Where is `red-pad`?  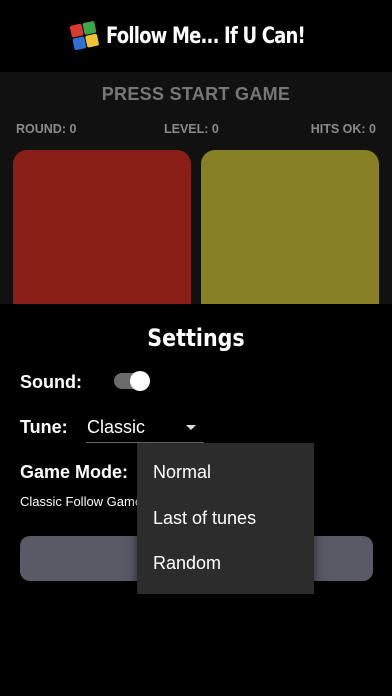 red-pad is located at coordinates (102, 235).